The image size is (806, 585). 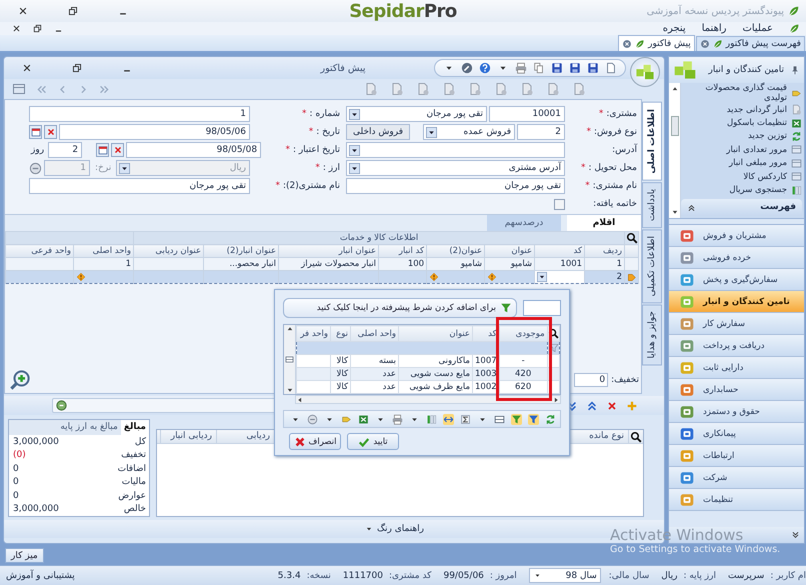 I want to click on task-link: توزین جدید, so click(x=767, y=136).